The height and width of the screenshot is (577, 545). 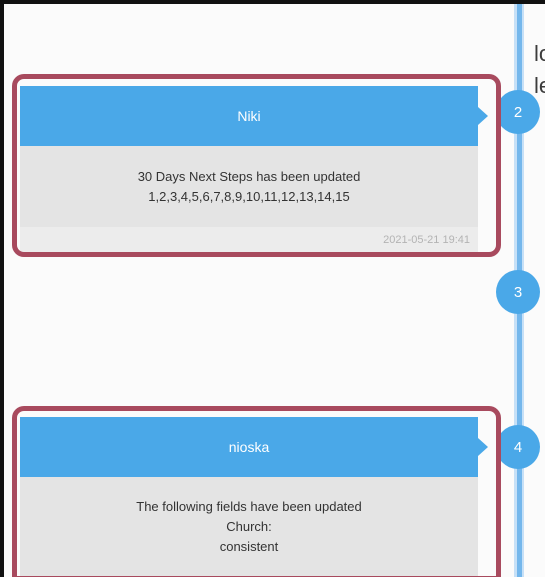 I want to click on timeline-node-number: 2, so click(x=518, y=112).